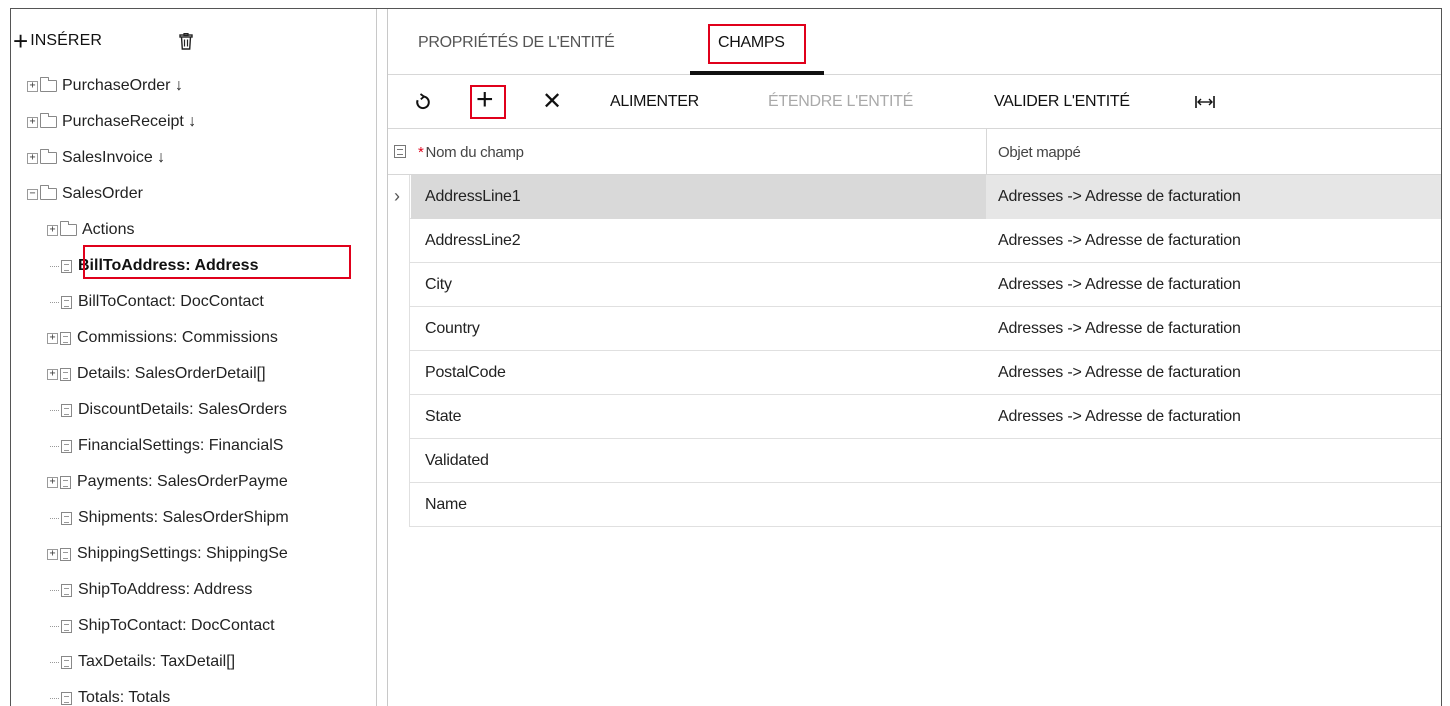 This screenshot has width=1450, height=706. Describe the element at coordinates (102, 193) in the screenshot. I see `tree-node-label: SalesOrder` at that location.